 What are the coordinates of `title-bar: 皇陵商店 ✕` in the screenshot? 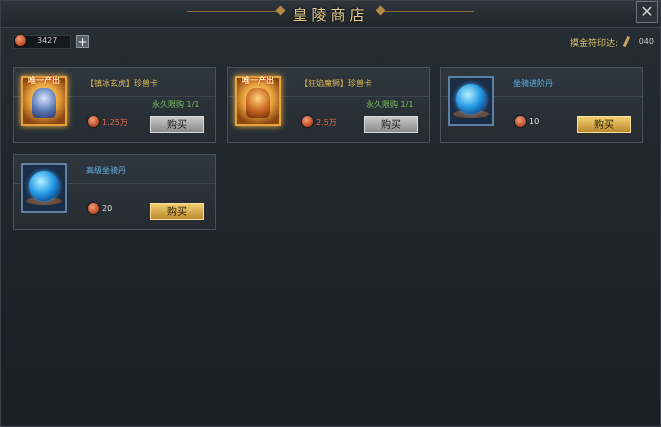 It's located at (330, 14).